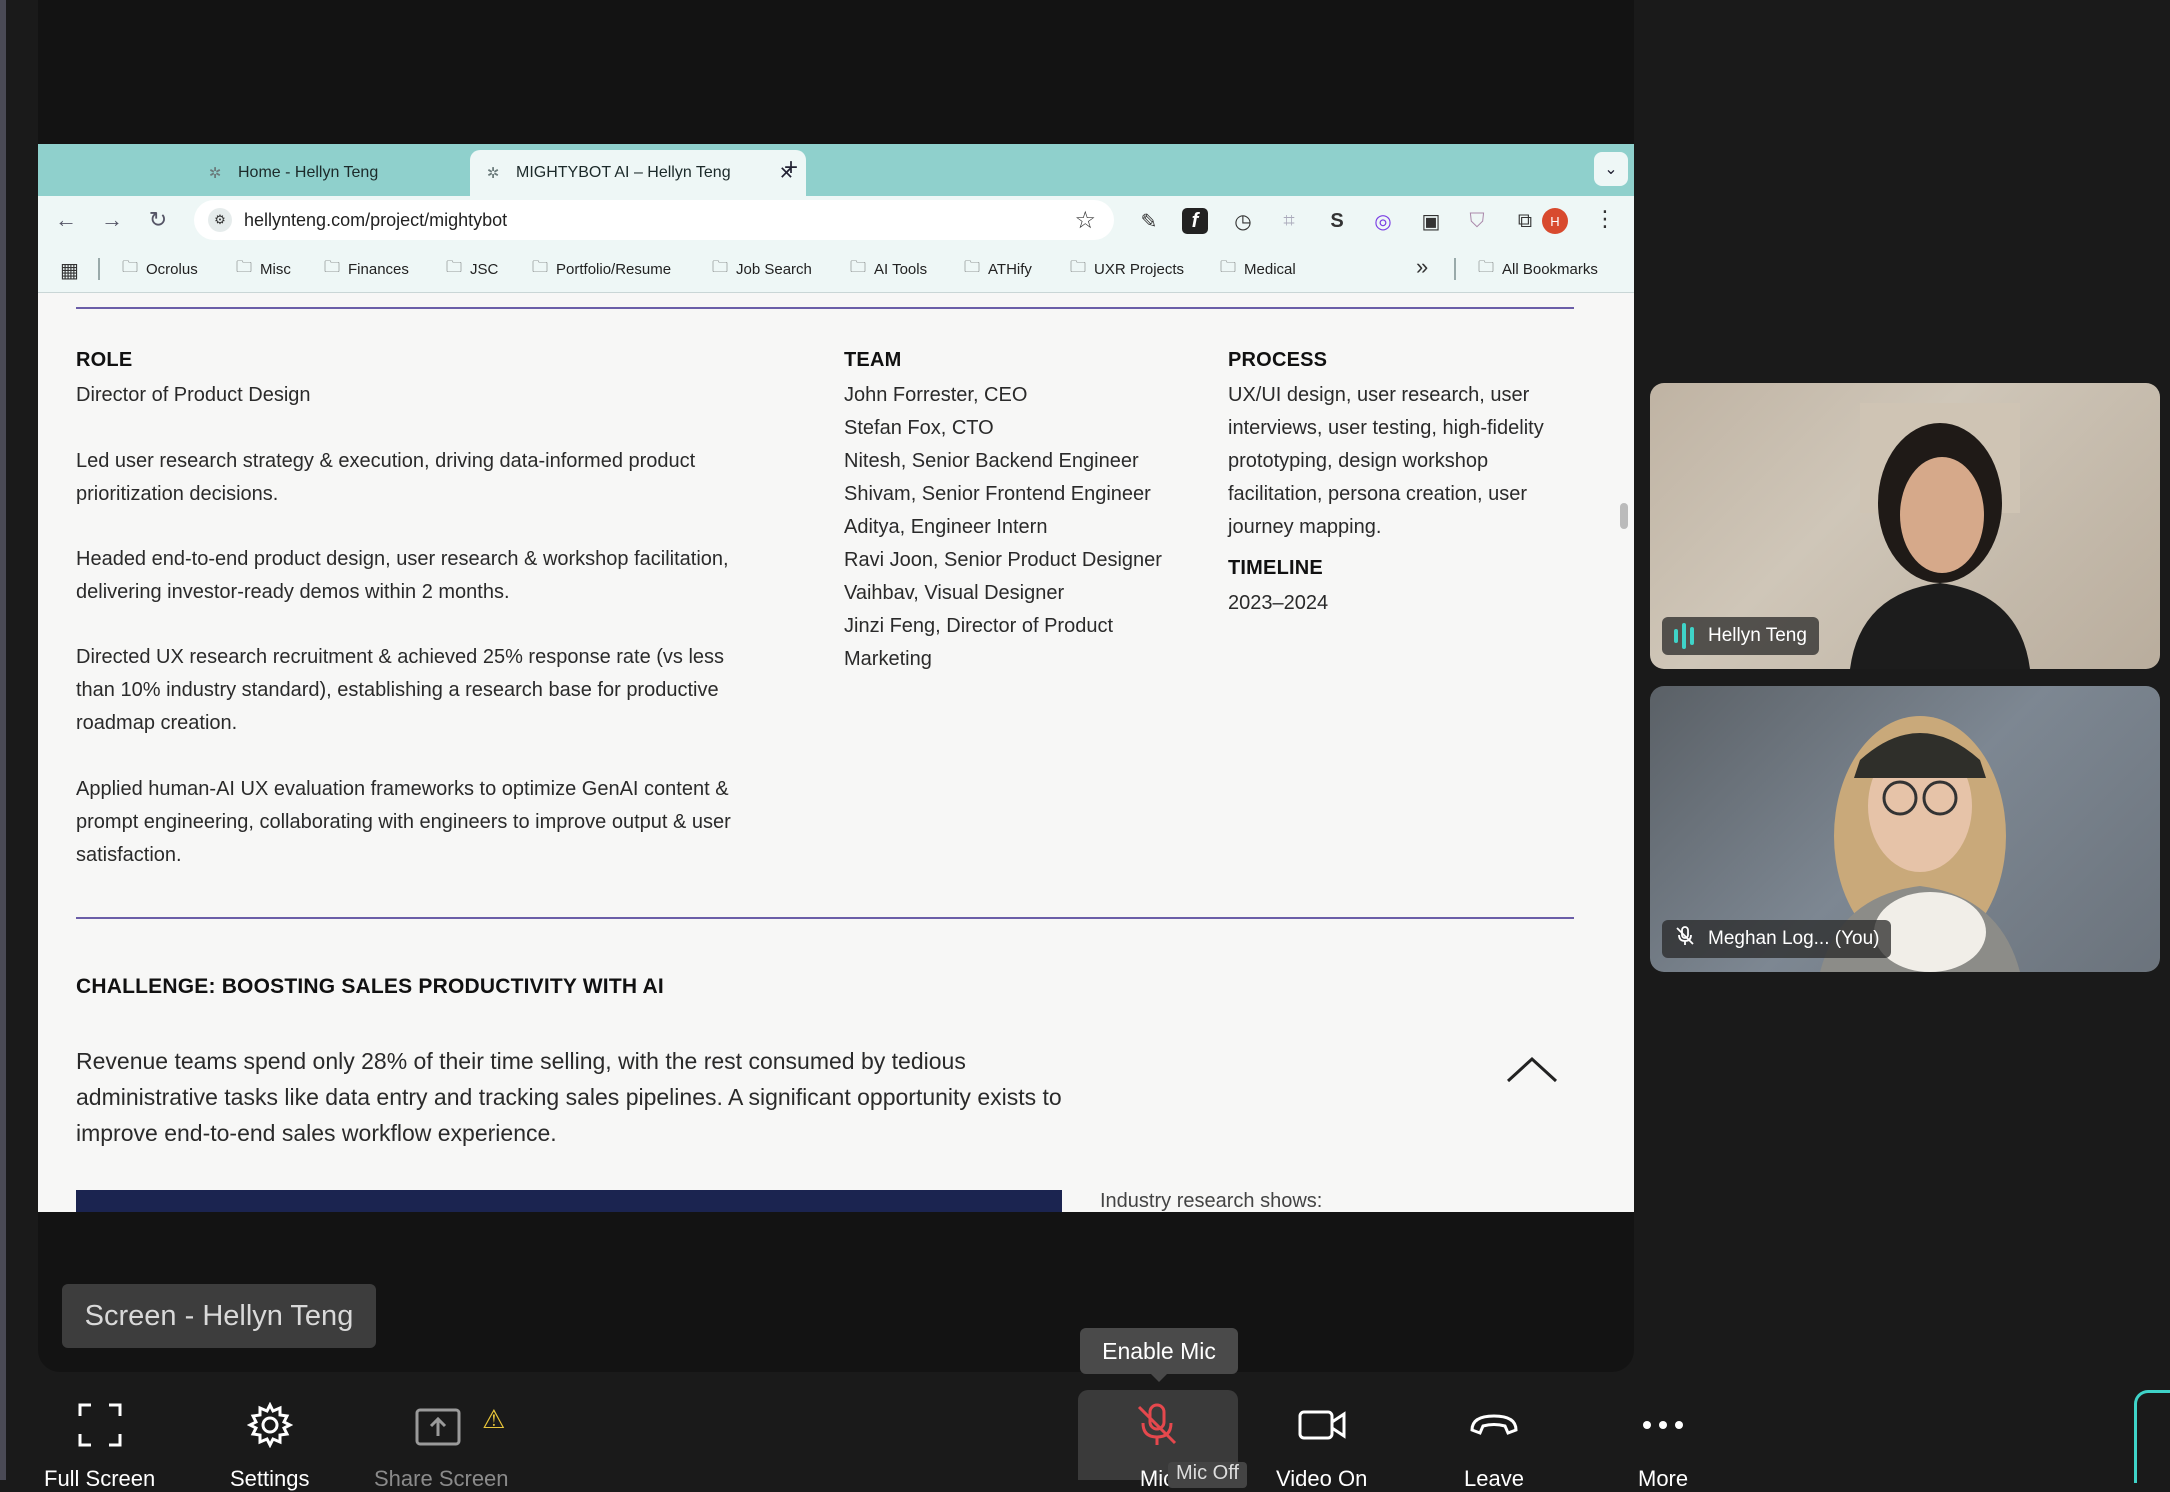 Image resolution: width=2170 pixels, height=1492 pixels. I want to click on timer-extension-icon: ◷, so click(1243, 221).